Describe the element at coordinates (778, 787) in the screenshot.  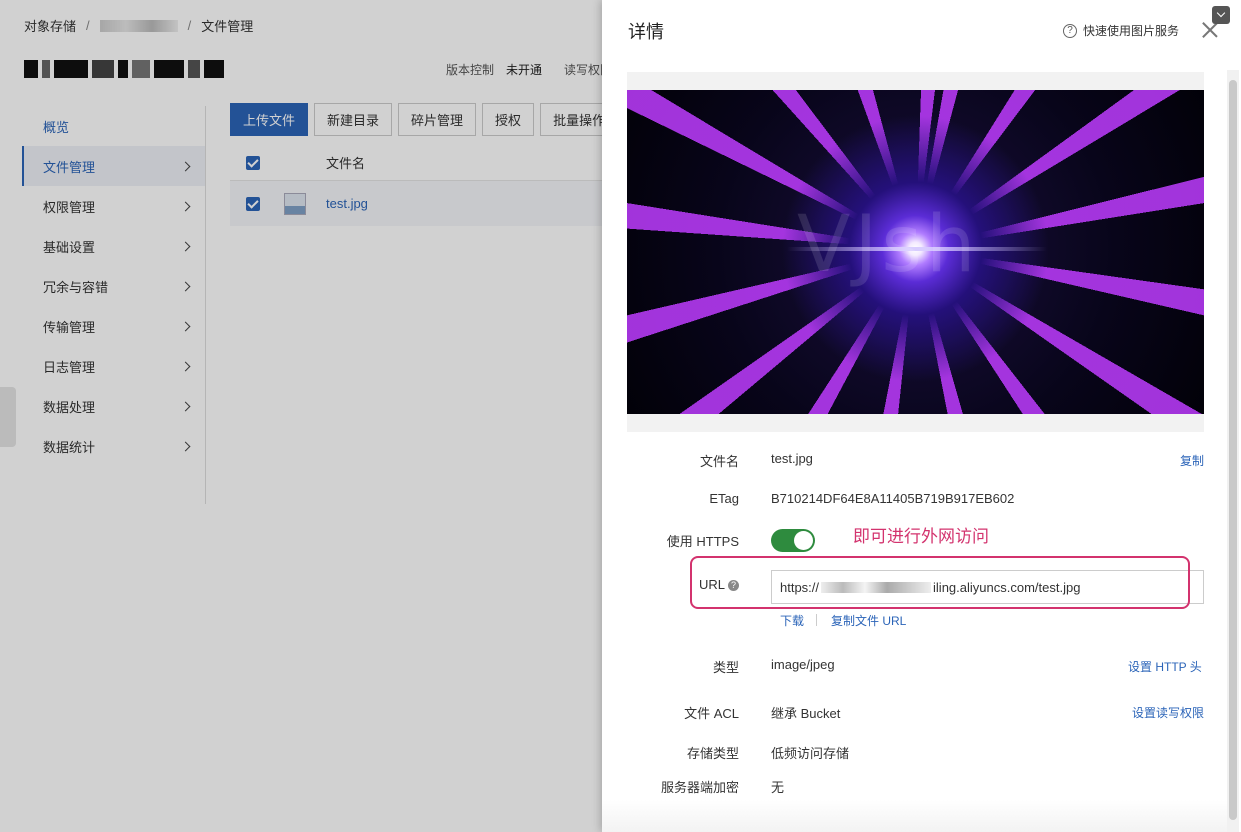
I see `encryption-value: 无` at that location.